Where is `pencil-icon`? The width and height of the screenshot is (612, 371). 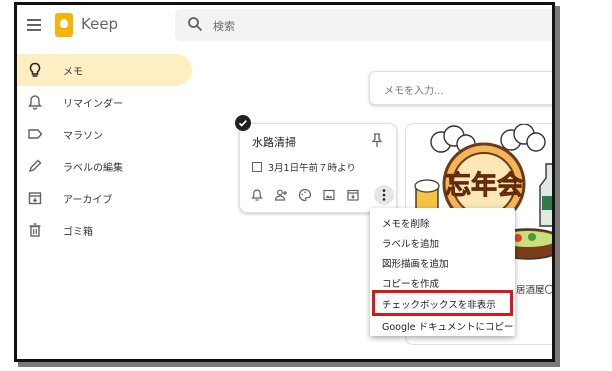
pencil-icon is located at coordinates (35, 166).